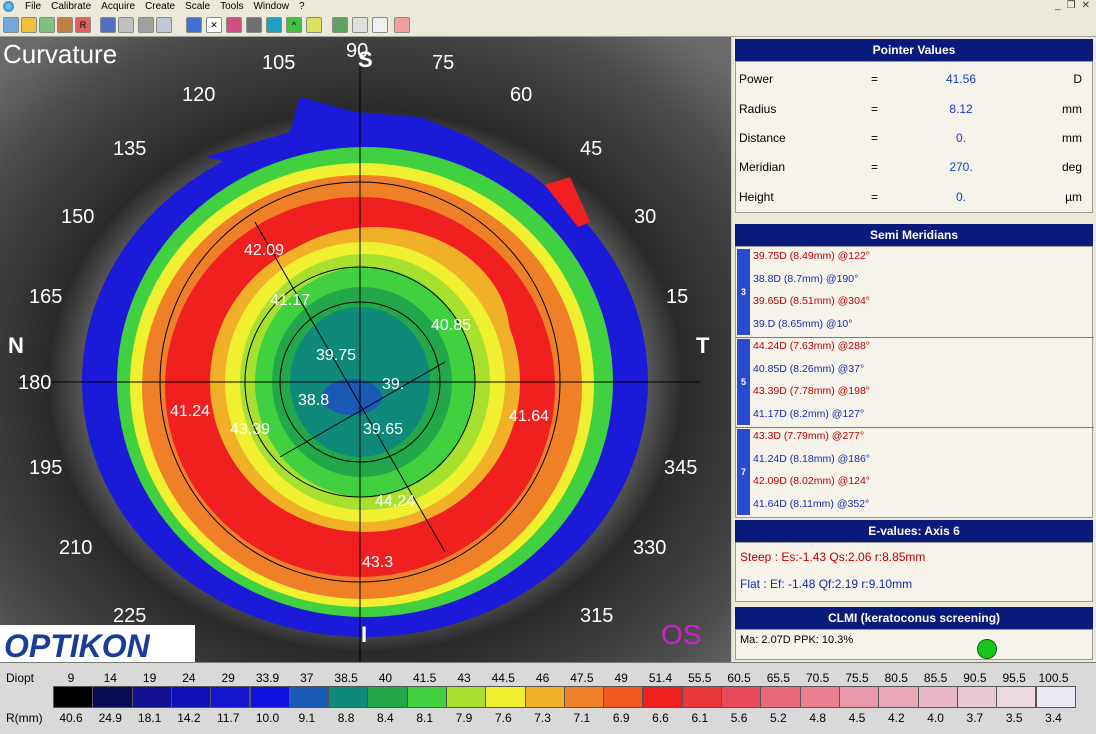  Describe the element at coordinates (1071, 5) in the screenshot. I see `restore-icon: ❐` at that location.